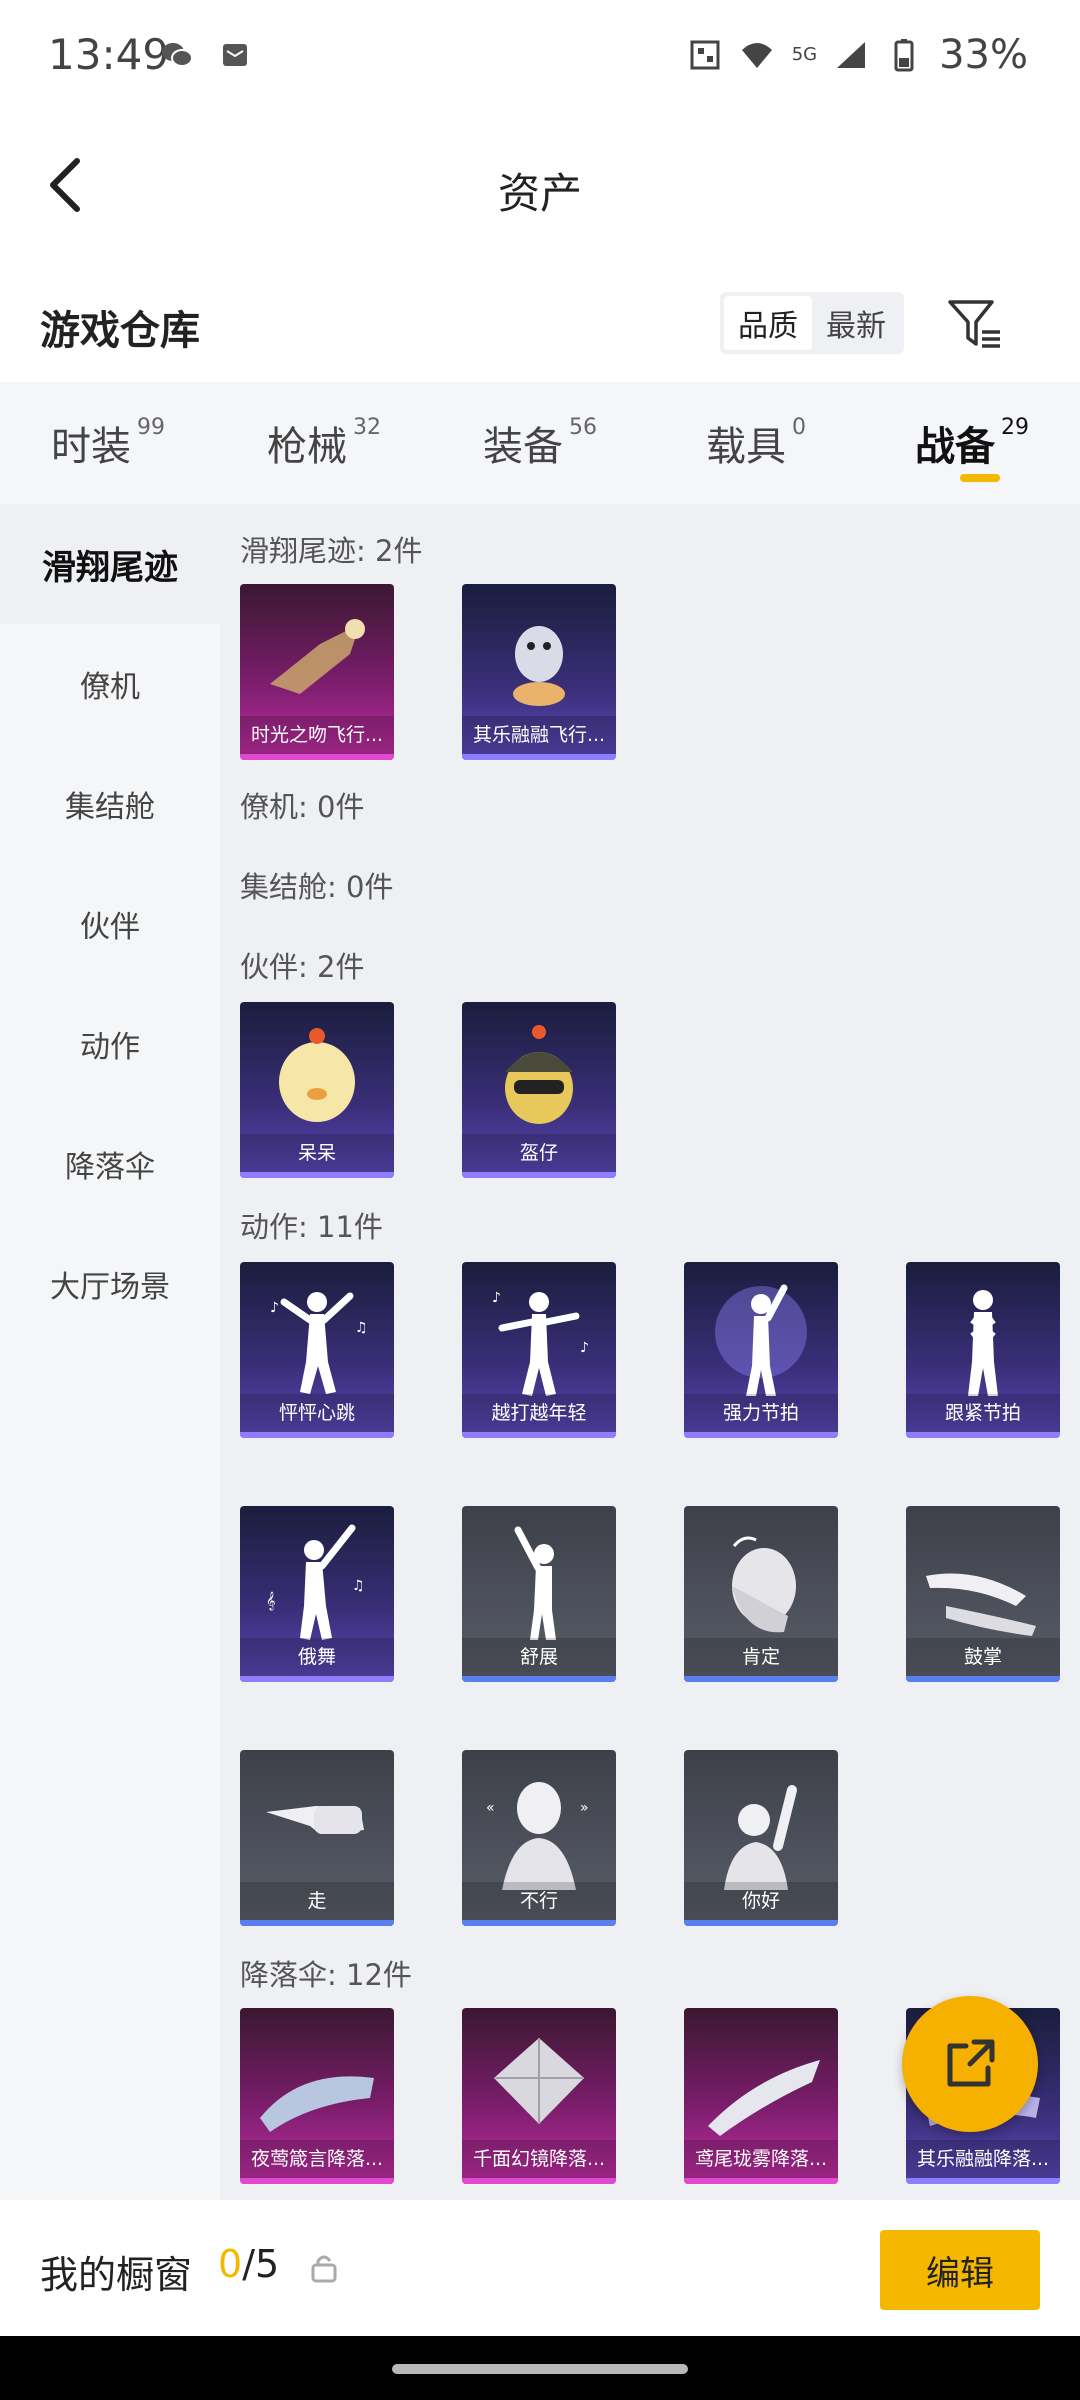  What do you see at coordinates (983, 1413) in the screenshot?
I see `item-name: 跟紧节拍` at bounding box center [983, 1413].